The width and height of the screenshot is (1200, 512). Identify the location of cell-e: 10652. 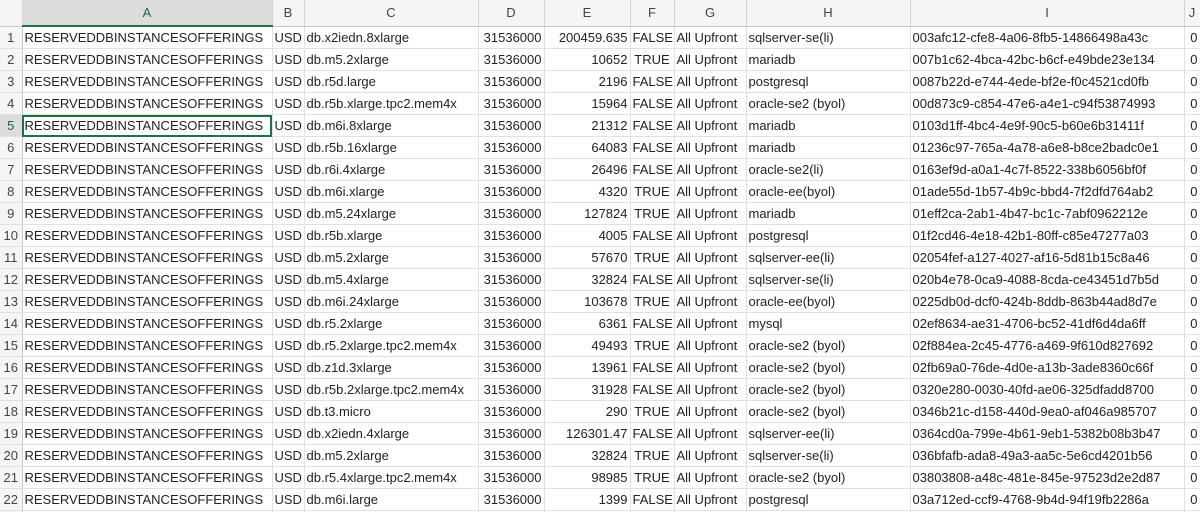
(587, 59).